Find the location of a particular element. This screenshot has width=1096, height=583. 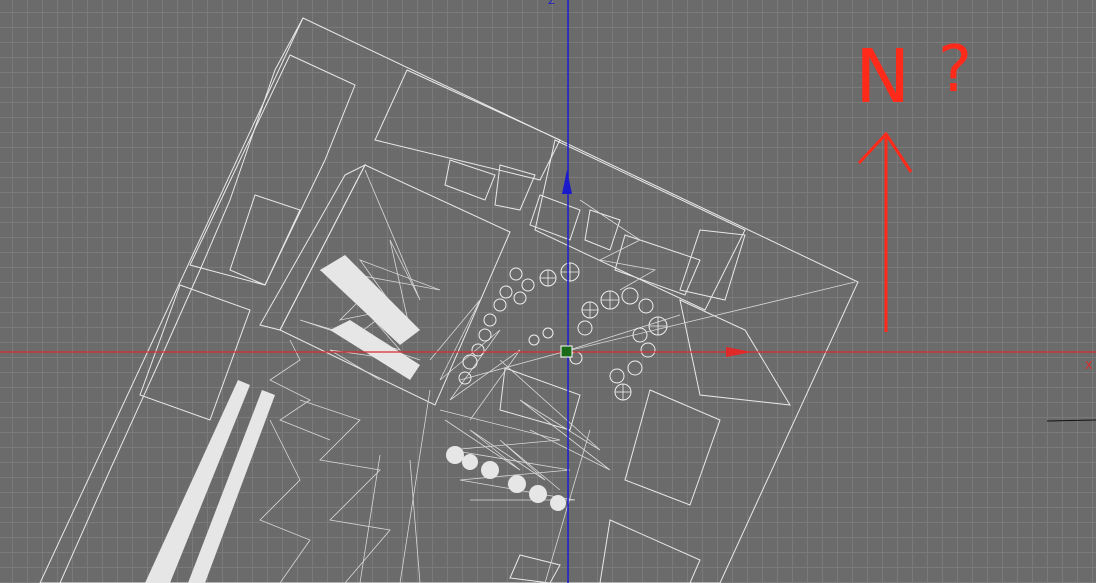

z-axis-label: Z is located at coordinates (551, 3).